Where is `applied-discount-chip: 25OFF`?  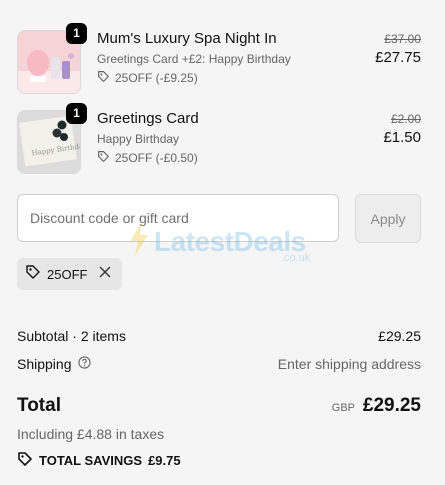 applied-discount-chip: 25OFF is located at coordinates (69, 274).